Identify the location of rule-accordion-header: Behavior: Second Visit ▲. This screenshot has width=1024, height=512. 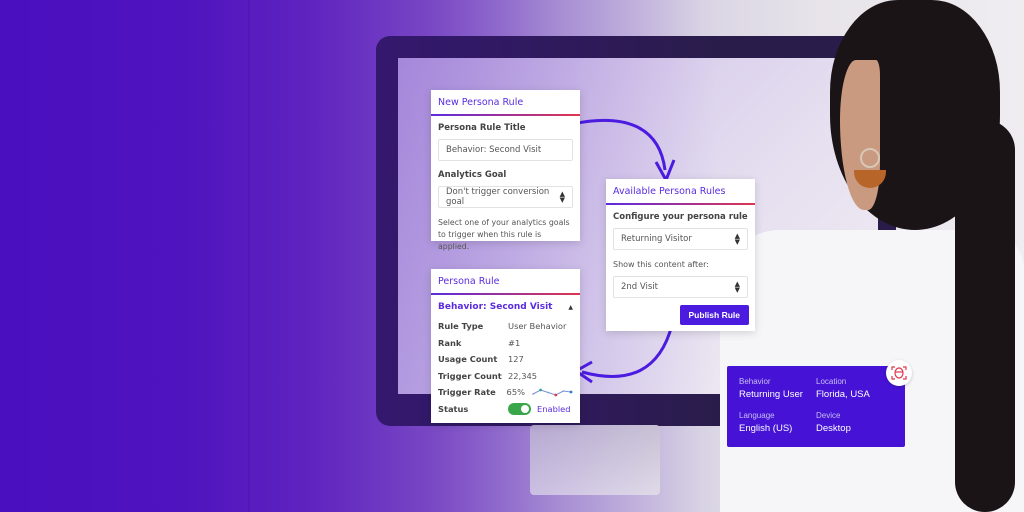
(505, 307).